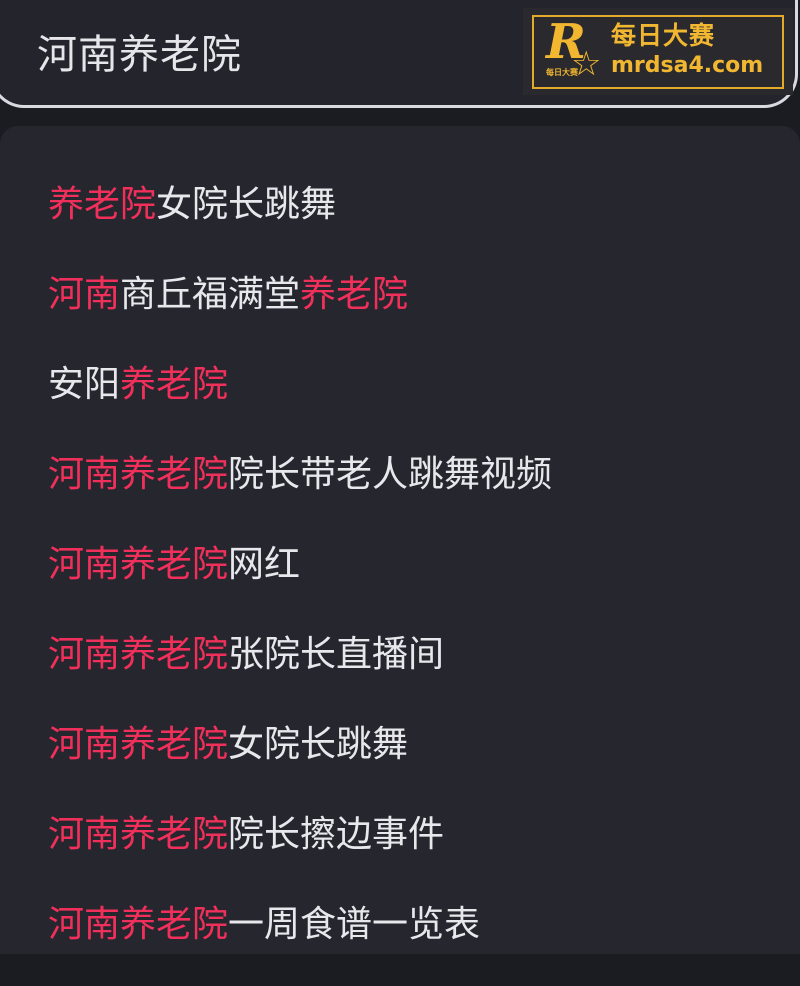 The height and width of the screenshot is (986, 800). I want to click on suggestion-item: 河南养老院网红, so click(300, 581).